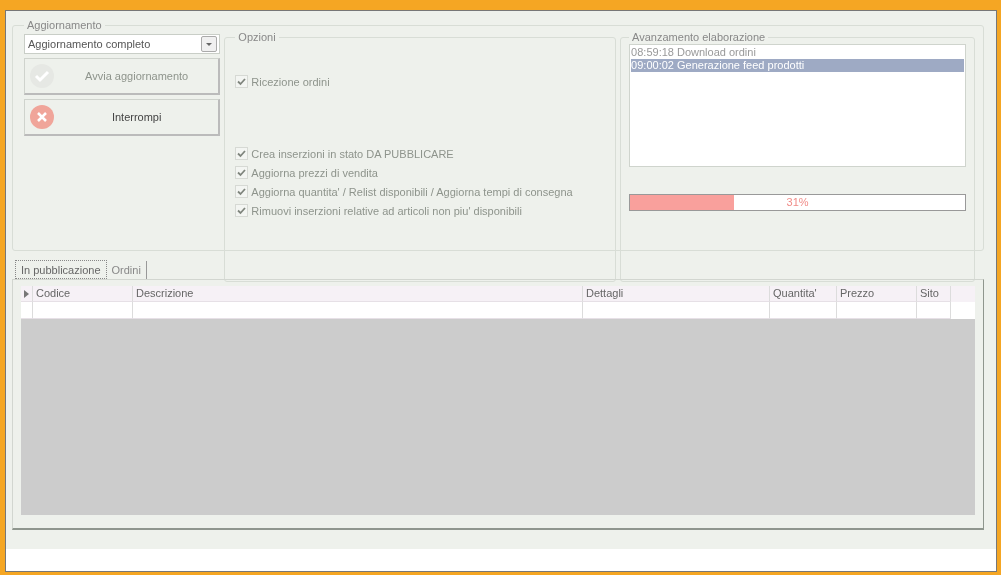  What do you see at coordinates (412, 191) in the screenshot?
I see `checkbox-label: Aggiorna quantita' / Relist disponibili / Aggiorna tempi di consegna` at bounding box center [412, 191].